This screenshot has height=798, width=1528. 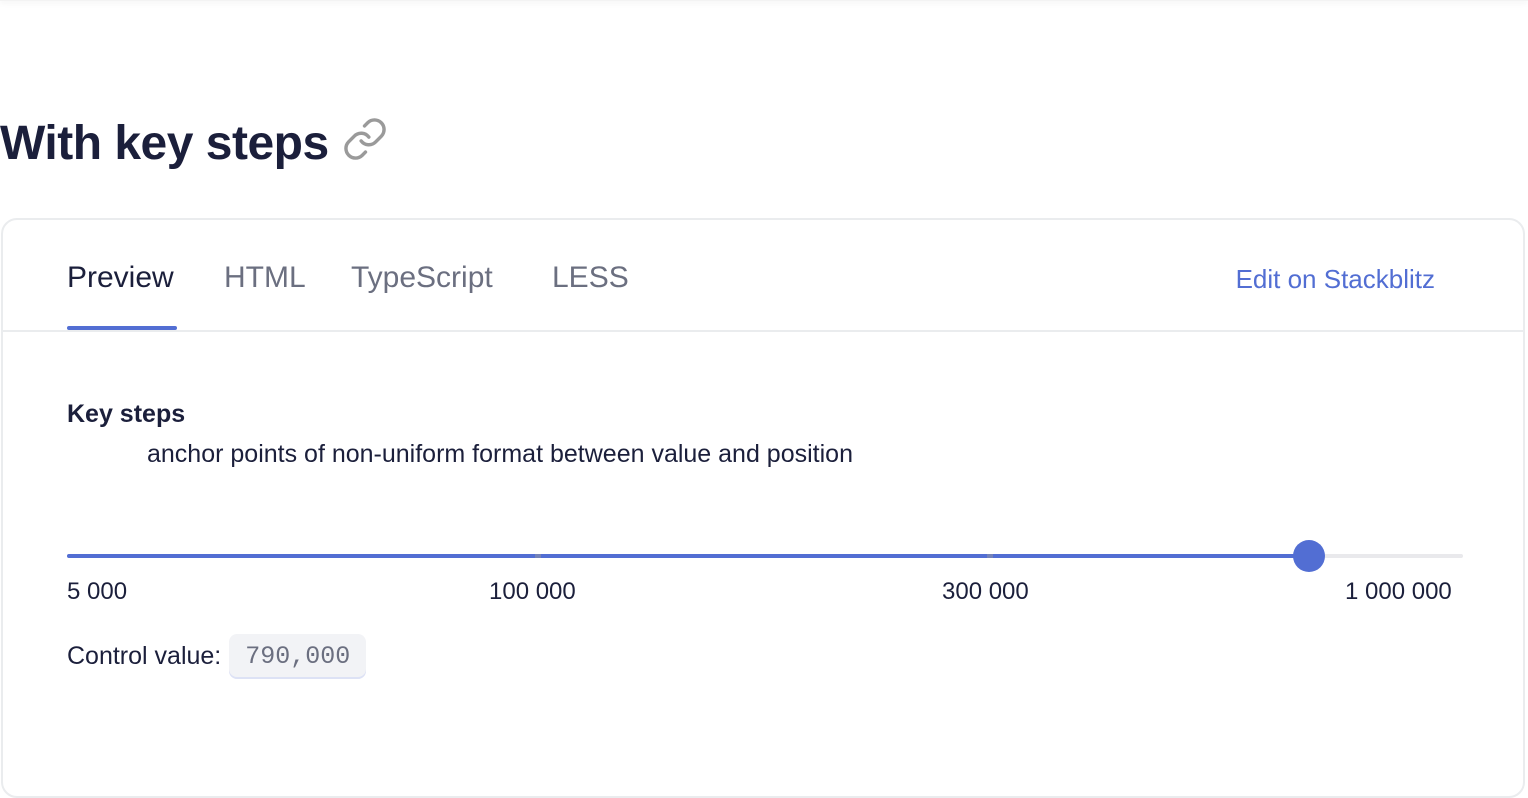 What do you see at coordinates (532, 591) in the screenshot?
I see `tick-label-100000: 100 000` at bounding box center [532, 591].